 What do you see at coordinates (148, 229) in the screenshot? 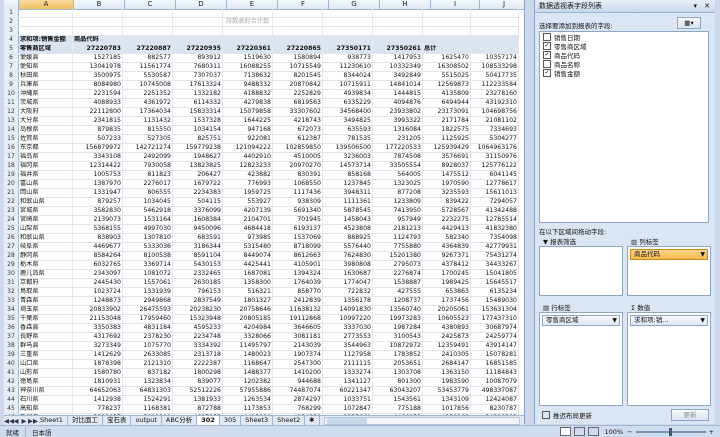
I see `cell: 4997030` at bounding box center [148, 229].